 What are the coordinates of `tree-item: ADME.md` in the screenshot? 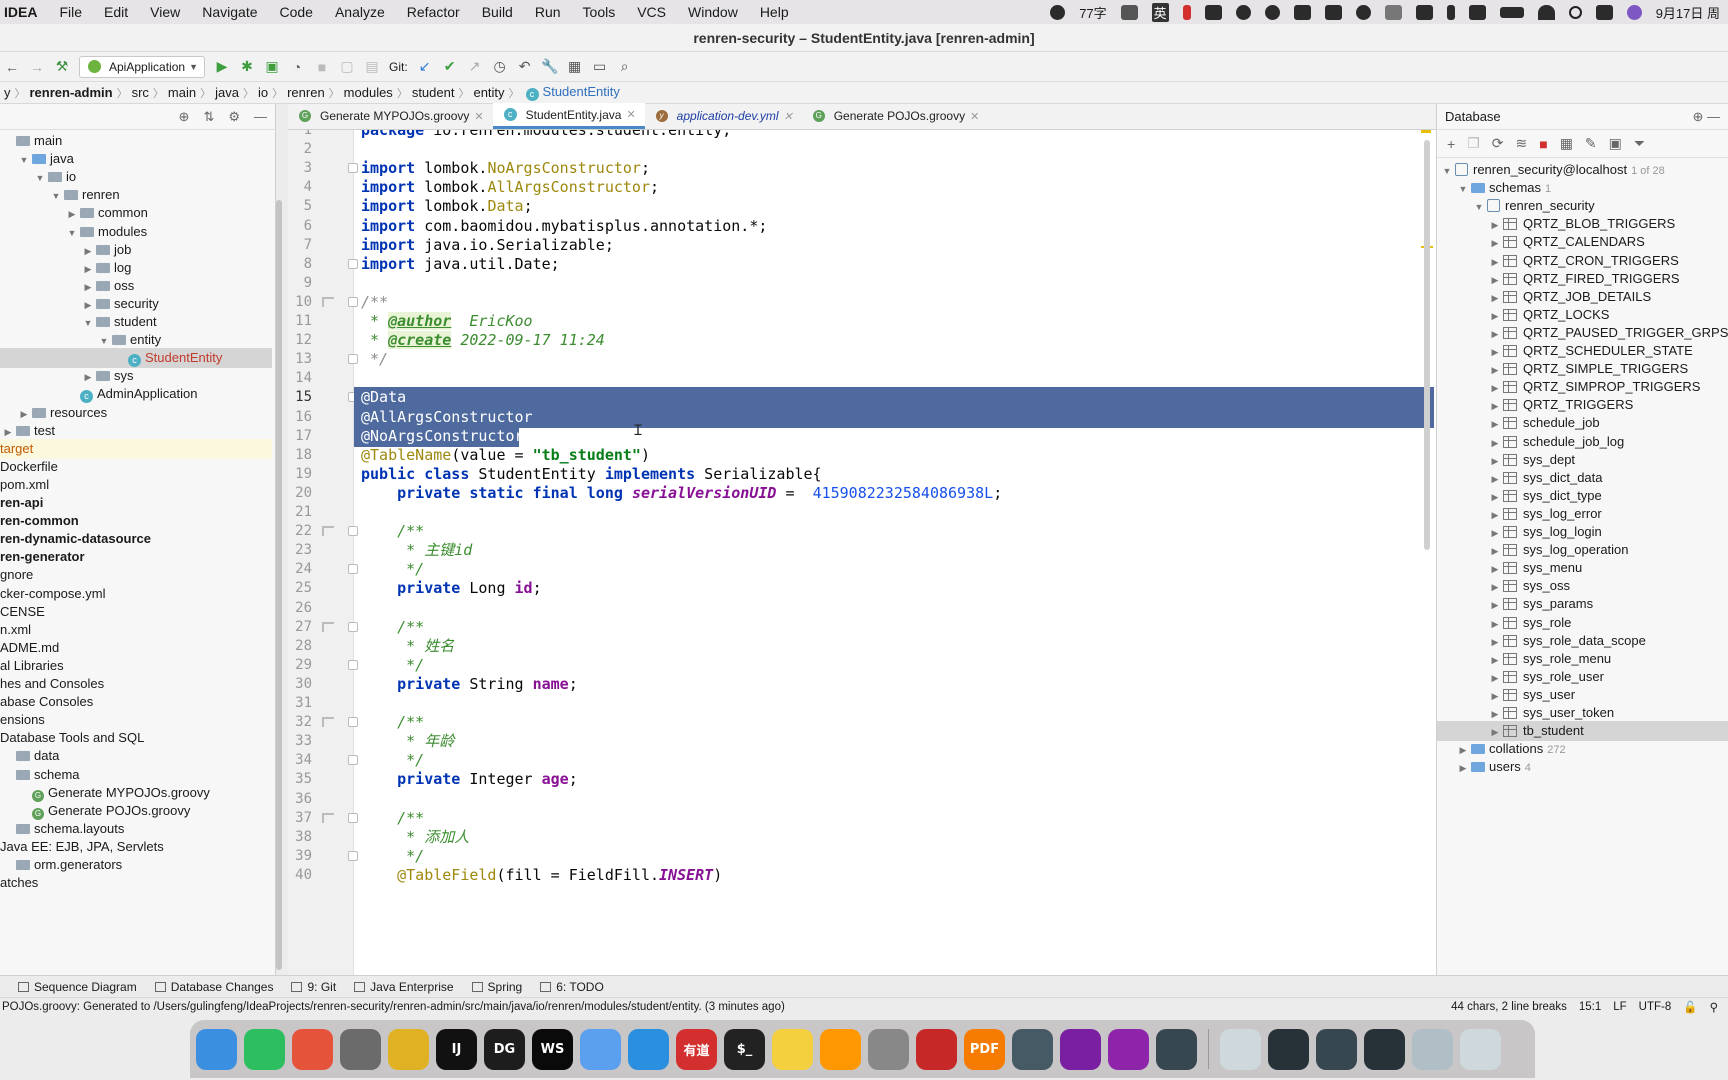 It's located at (136, 648).